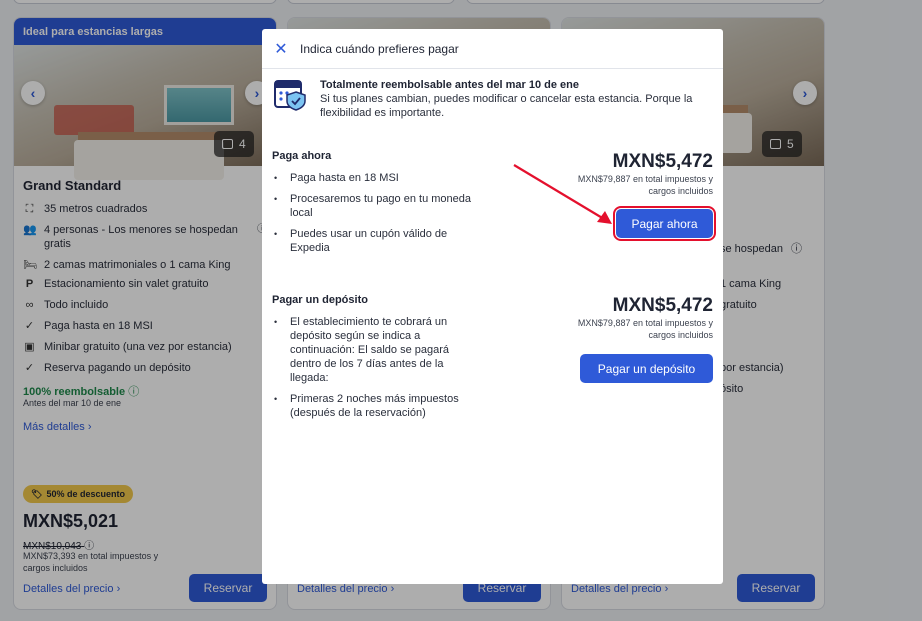 The height and width of the screenshot is (621, 922). I want to click on annotation-arrow, so click(562, 194).